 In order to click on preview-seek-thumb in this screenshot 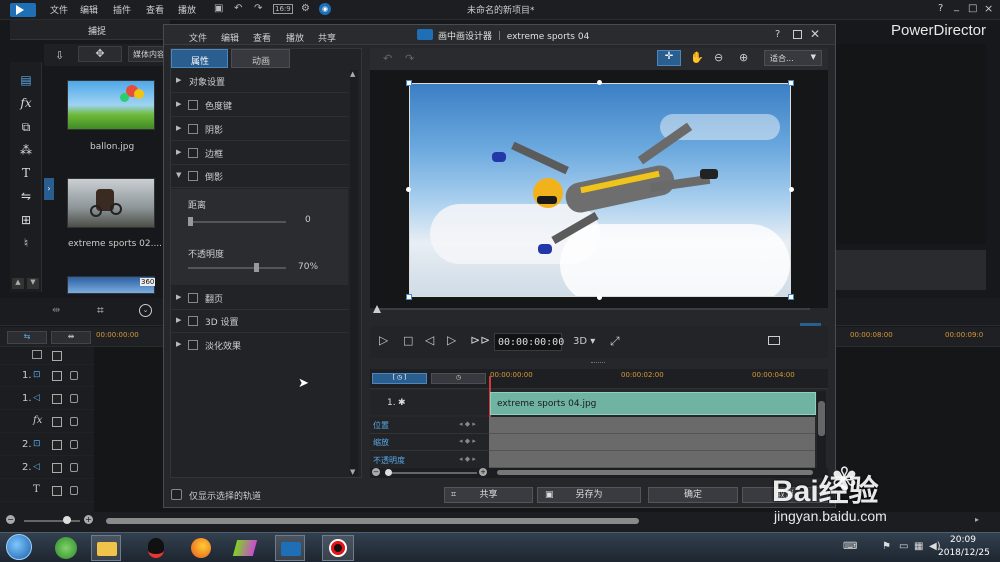, I will do `click(377, 309)`.